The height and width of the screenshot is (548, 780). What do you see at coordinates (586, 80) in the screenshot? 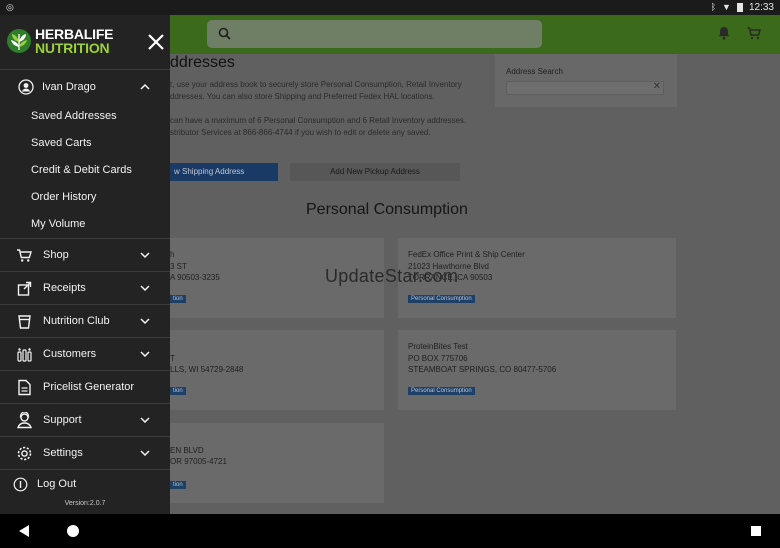
I see `address-search-panel: Address Search ✕` at bounding box center [586, 80].